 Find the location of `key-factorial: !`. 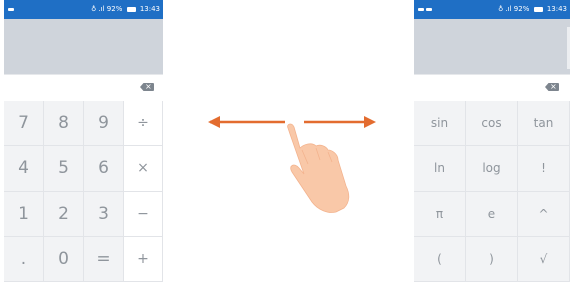

key-factorial: ! is located at coordinates (544, 169).